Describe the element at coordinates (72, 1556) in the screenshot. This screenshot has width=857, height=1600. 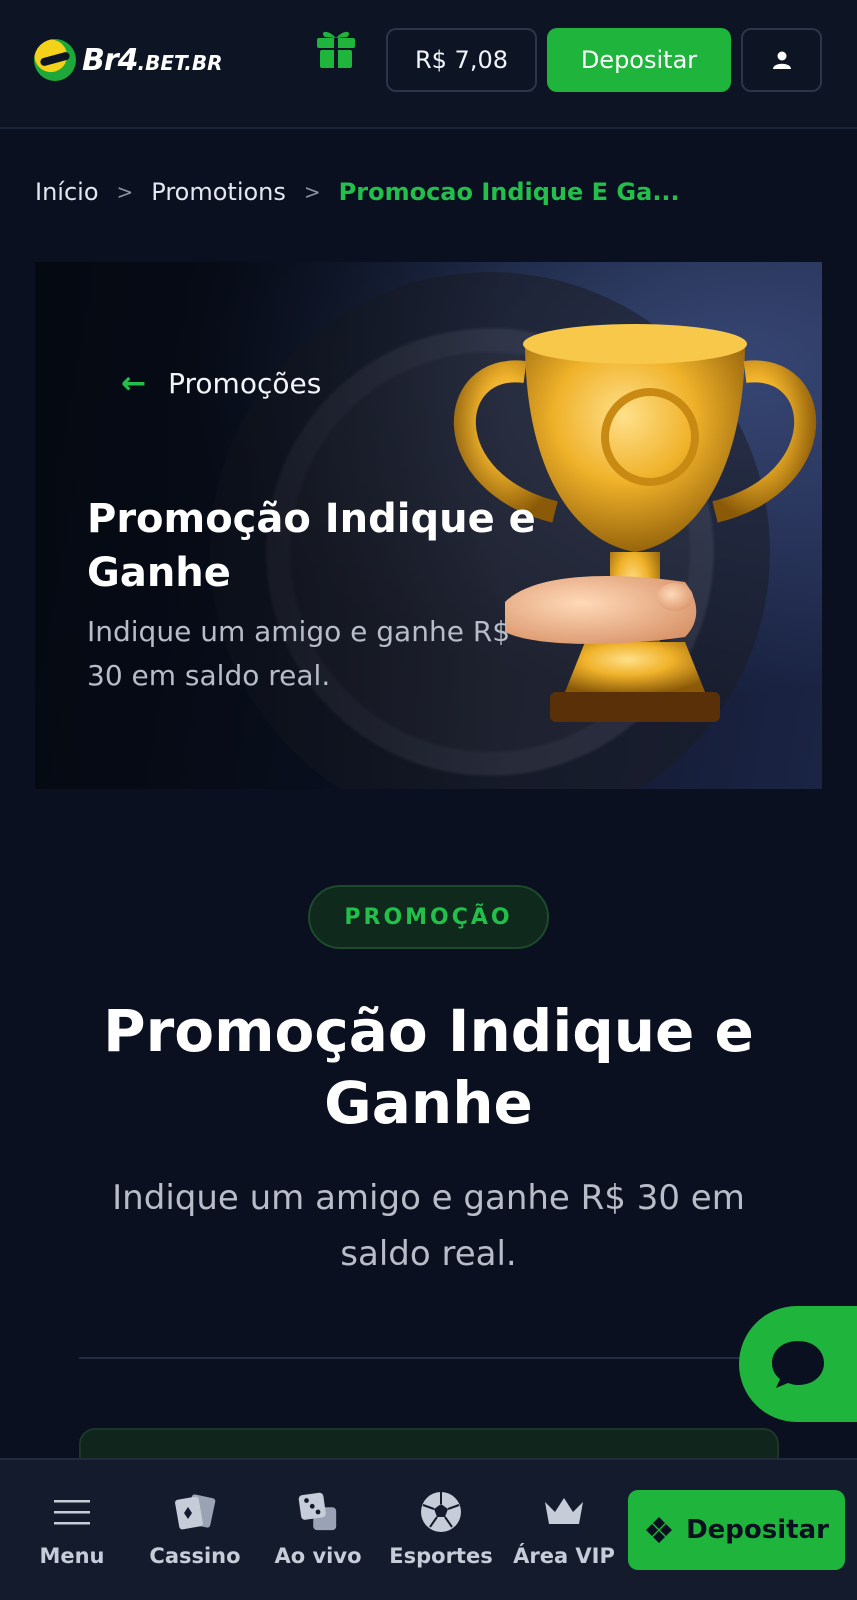
I see `nav-label-menu: Menu` at that location.